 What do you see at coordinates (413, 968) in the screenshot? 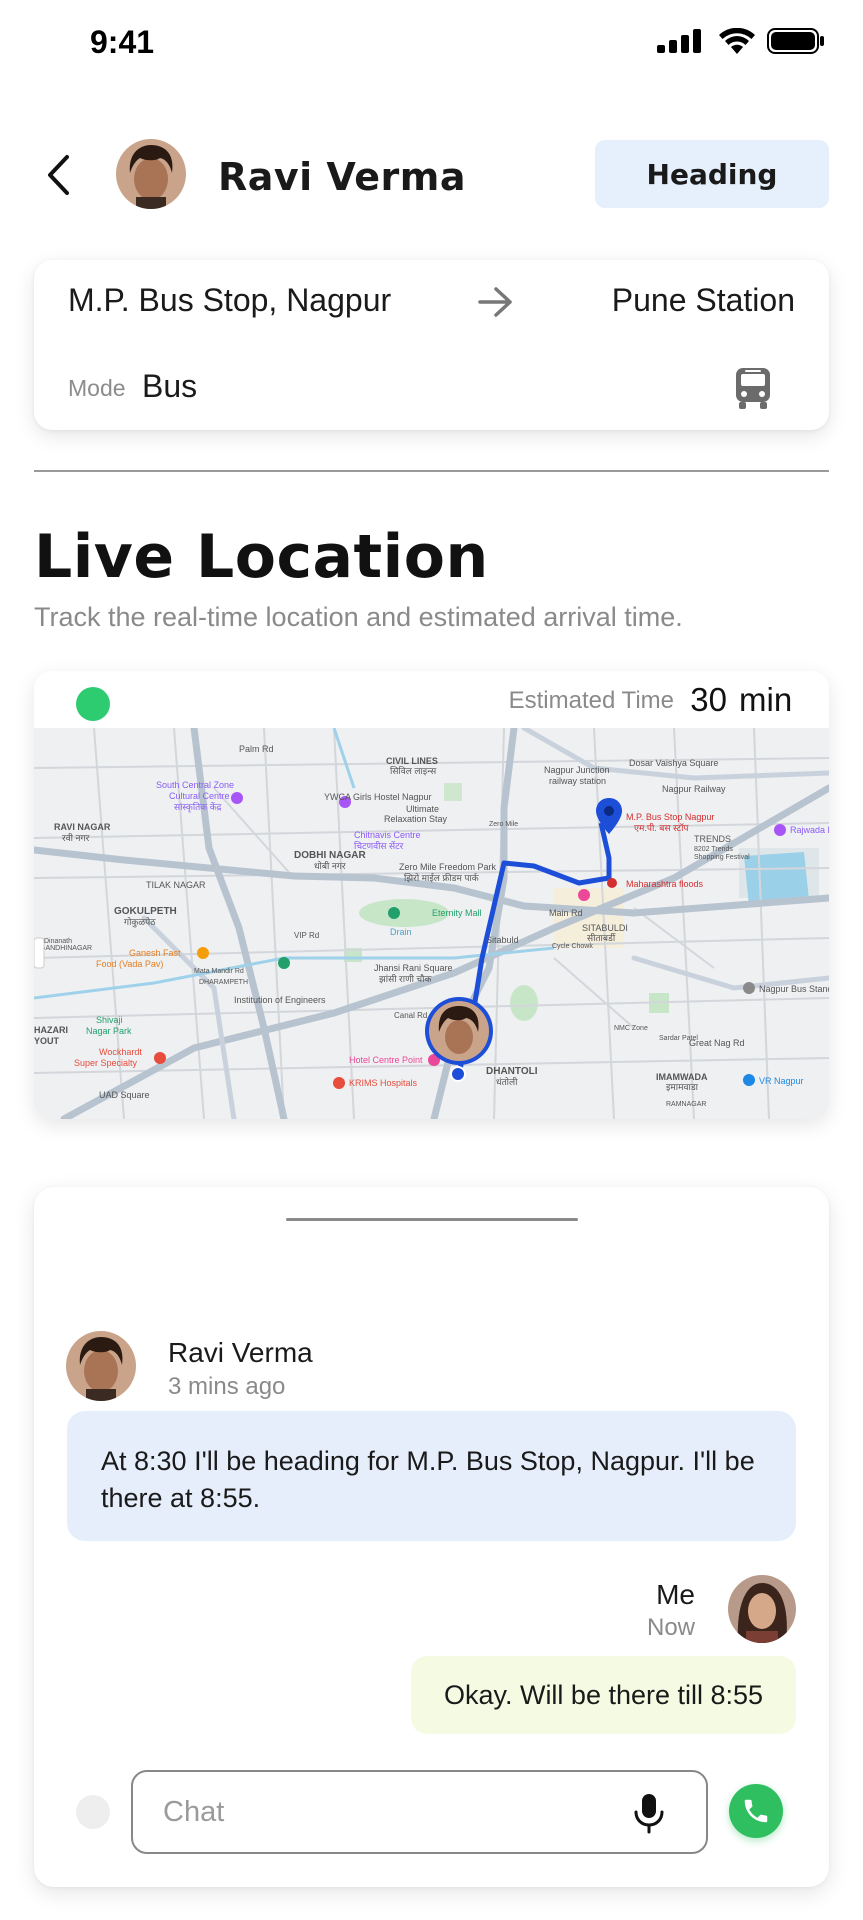
I see `map-label: Jhansi Rani Square` at bounding box center [413, 968].